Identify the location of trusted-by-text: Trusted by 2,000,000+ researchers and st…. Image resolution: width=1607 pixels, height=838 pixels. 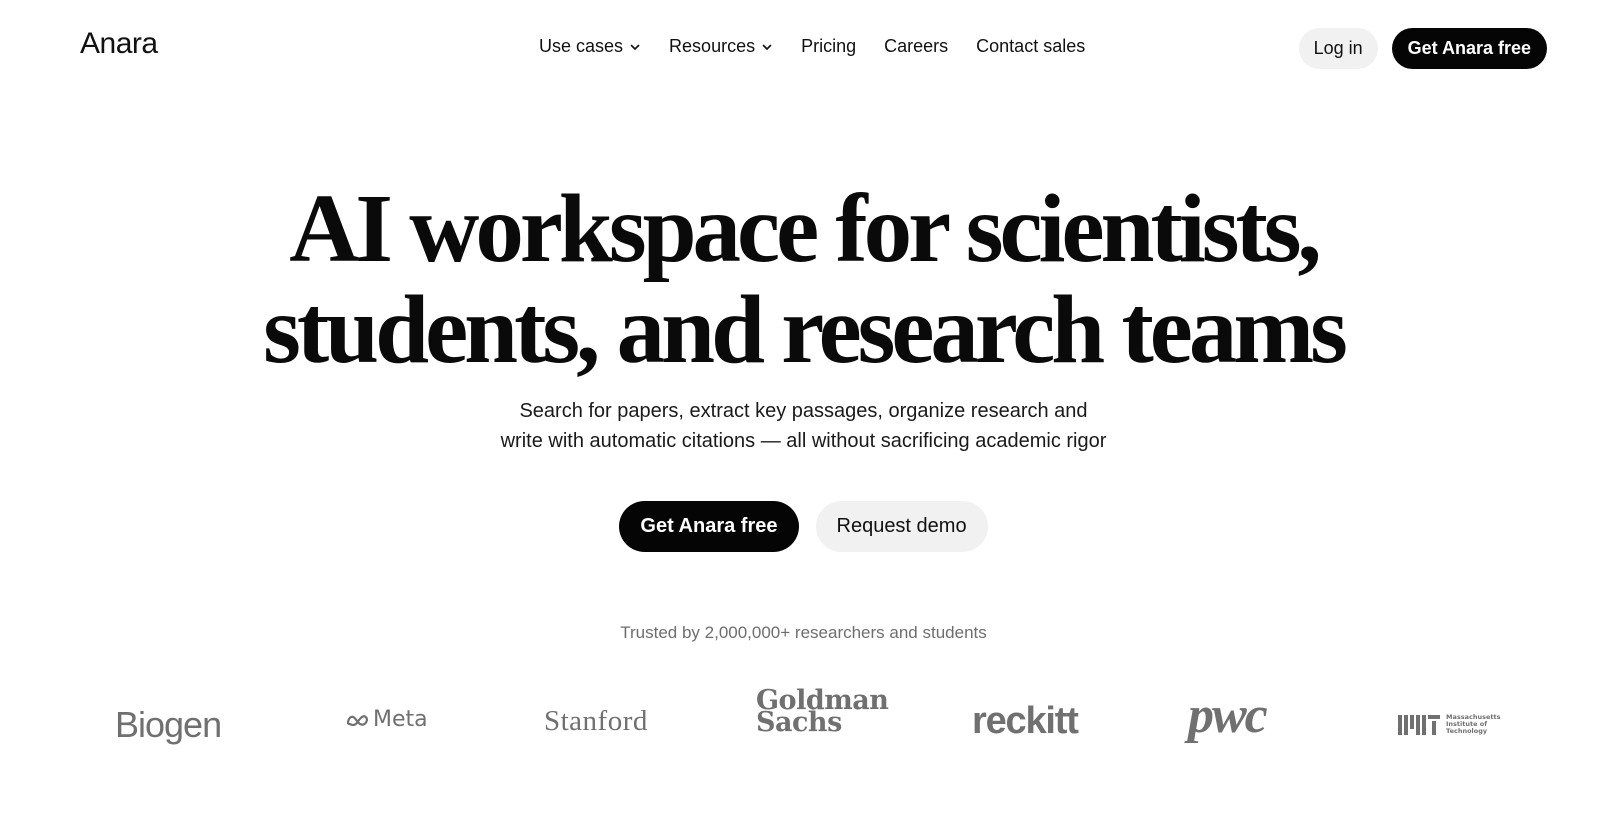
(803, 632).